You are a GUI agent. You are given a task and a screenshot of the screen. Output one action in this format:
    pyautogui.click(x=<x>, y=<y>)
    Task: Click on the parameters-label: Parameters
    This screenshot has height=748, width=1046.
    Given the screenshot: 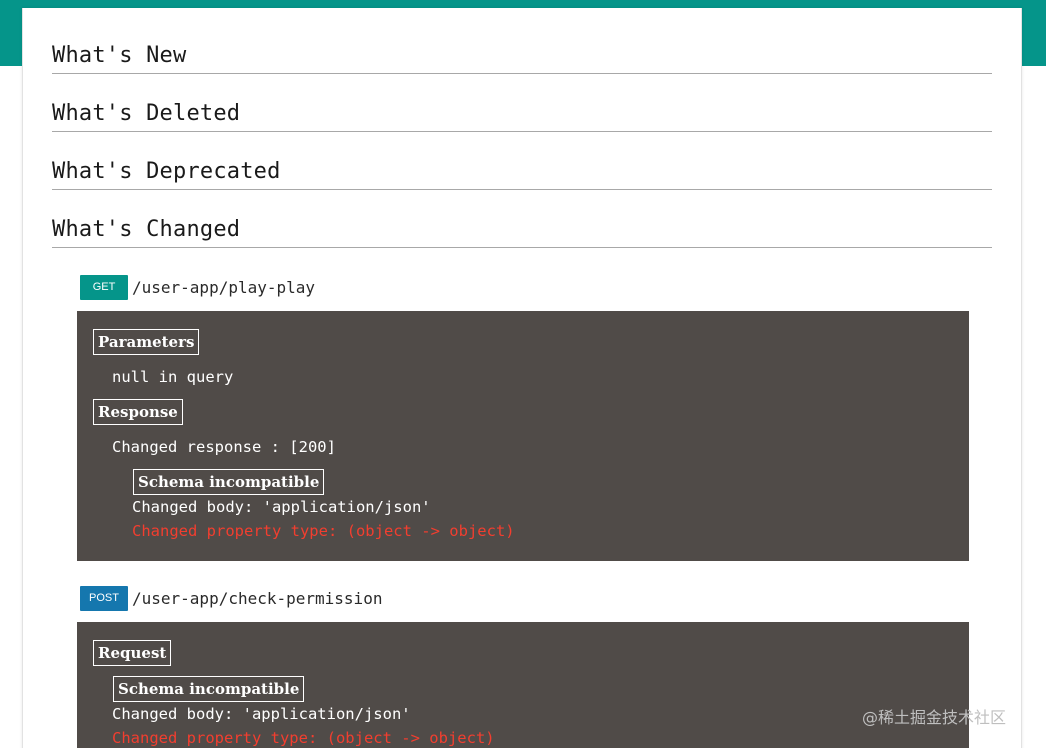 What is the action you would take?
    pyautogui.click(x=146, y=342)
    